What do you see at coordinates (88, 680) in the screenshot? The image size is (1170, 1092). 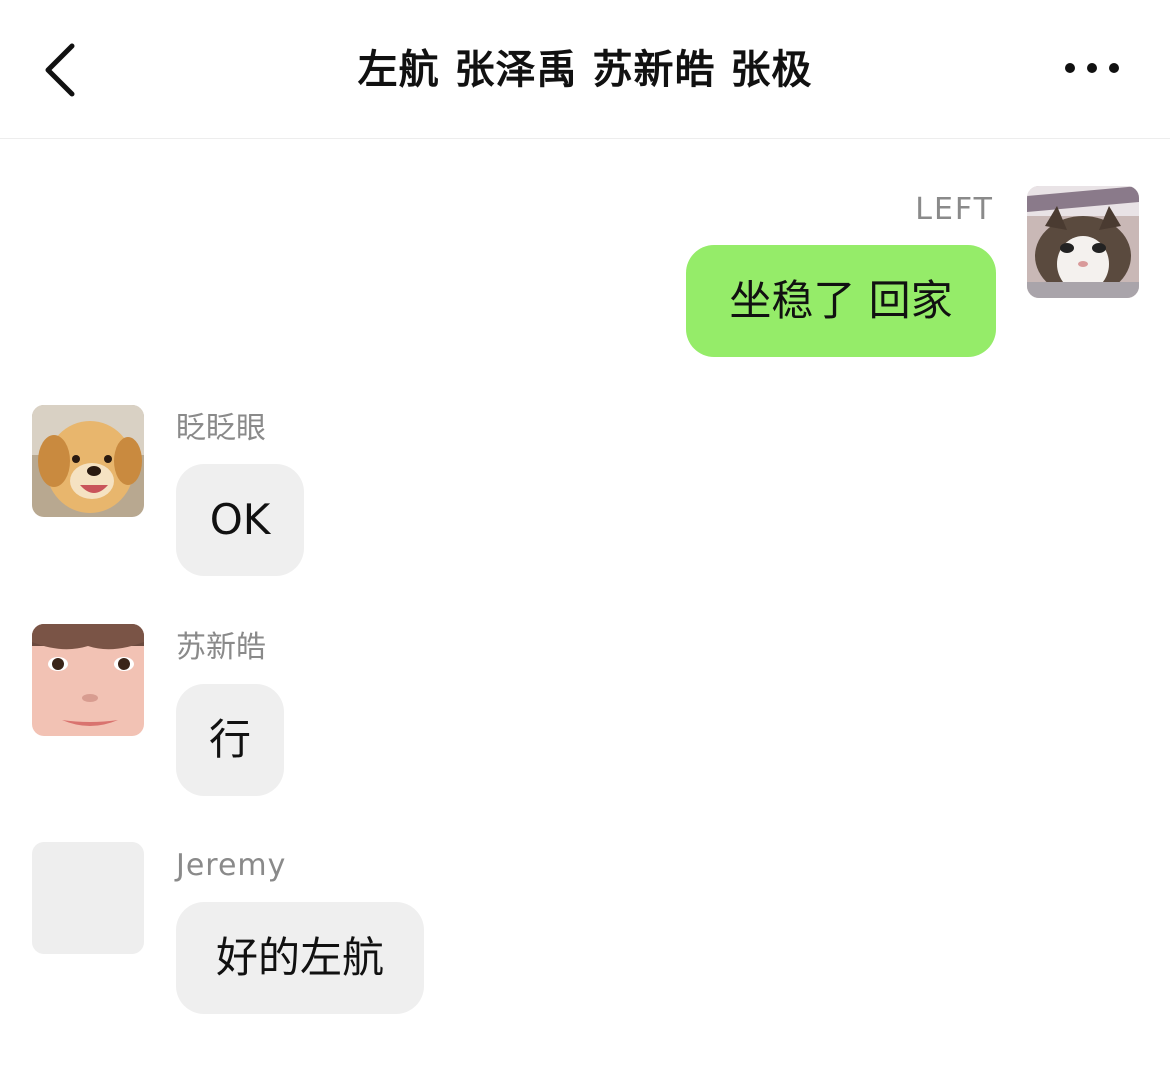 I see `face-avatar` at bounding box center [88, 680].